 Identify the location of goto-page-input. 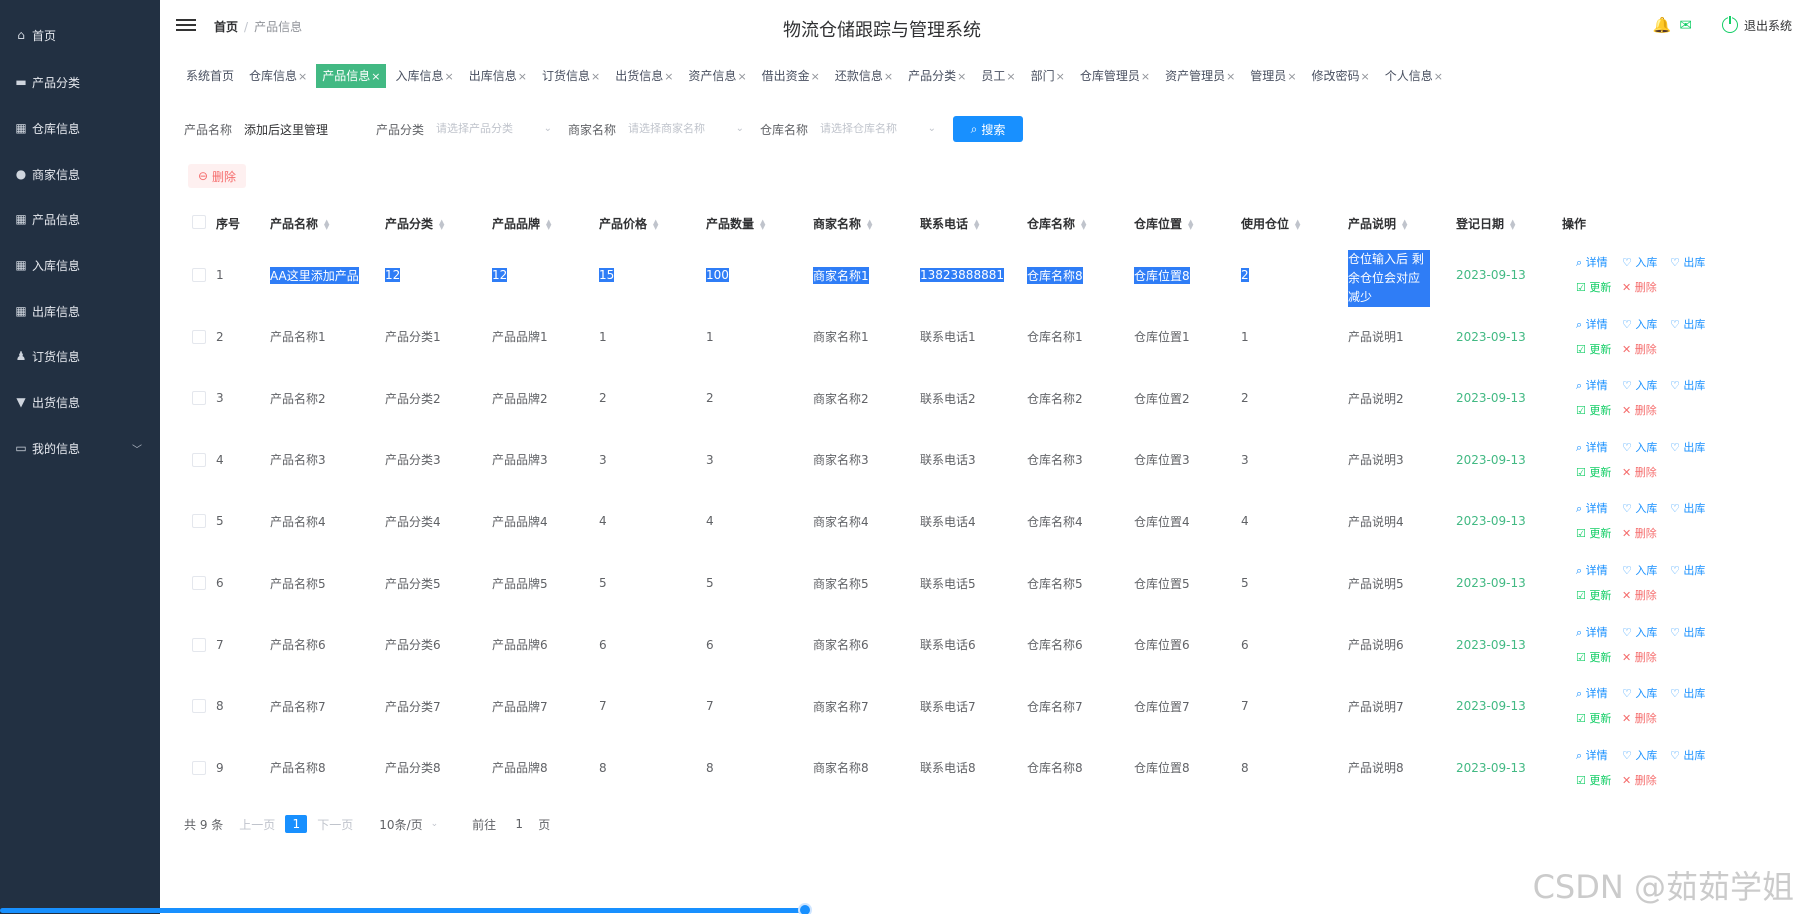
(519, 824).